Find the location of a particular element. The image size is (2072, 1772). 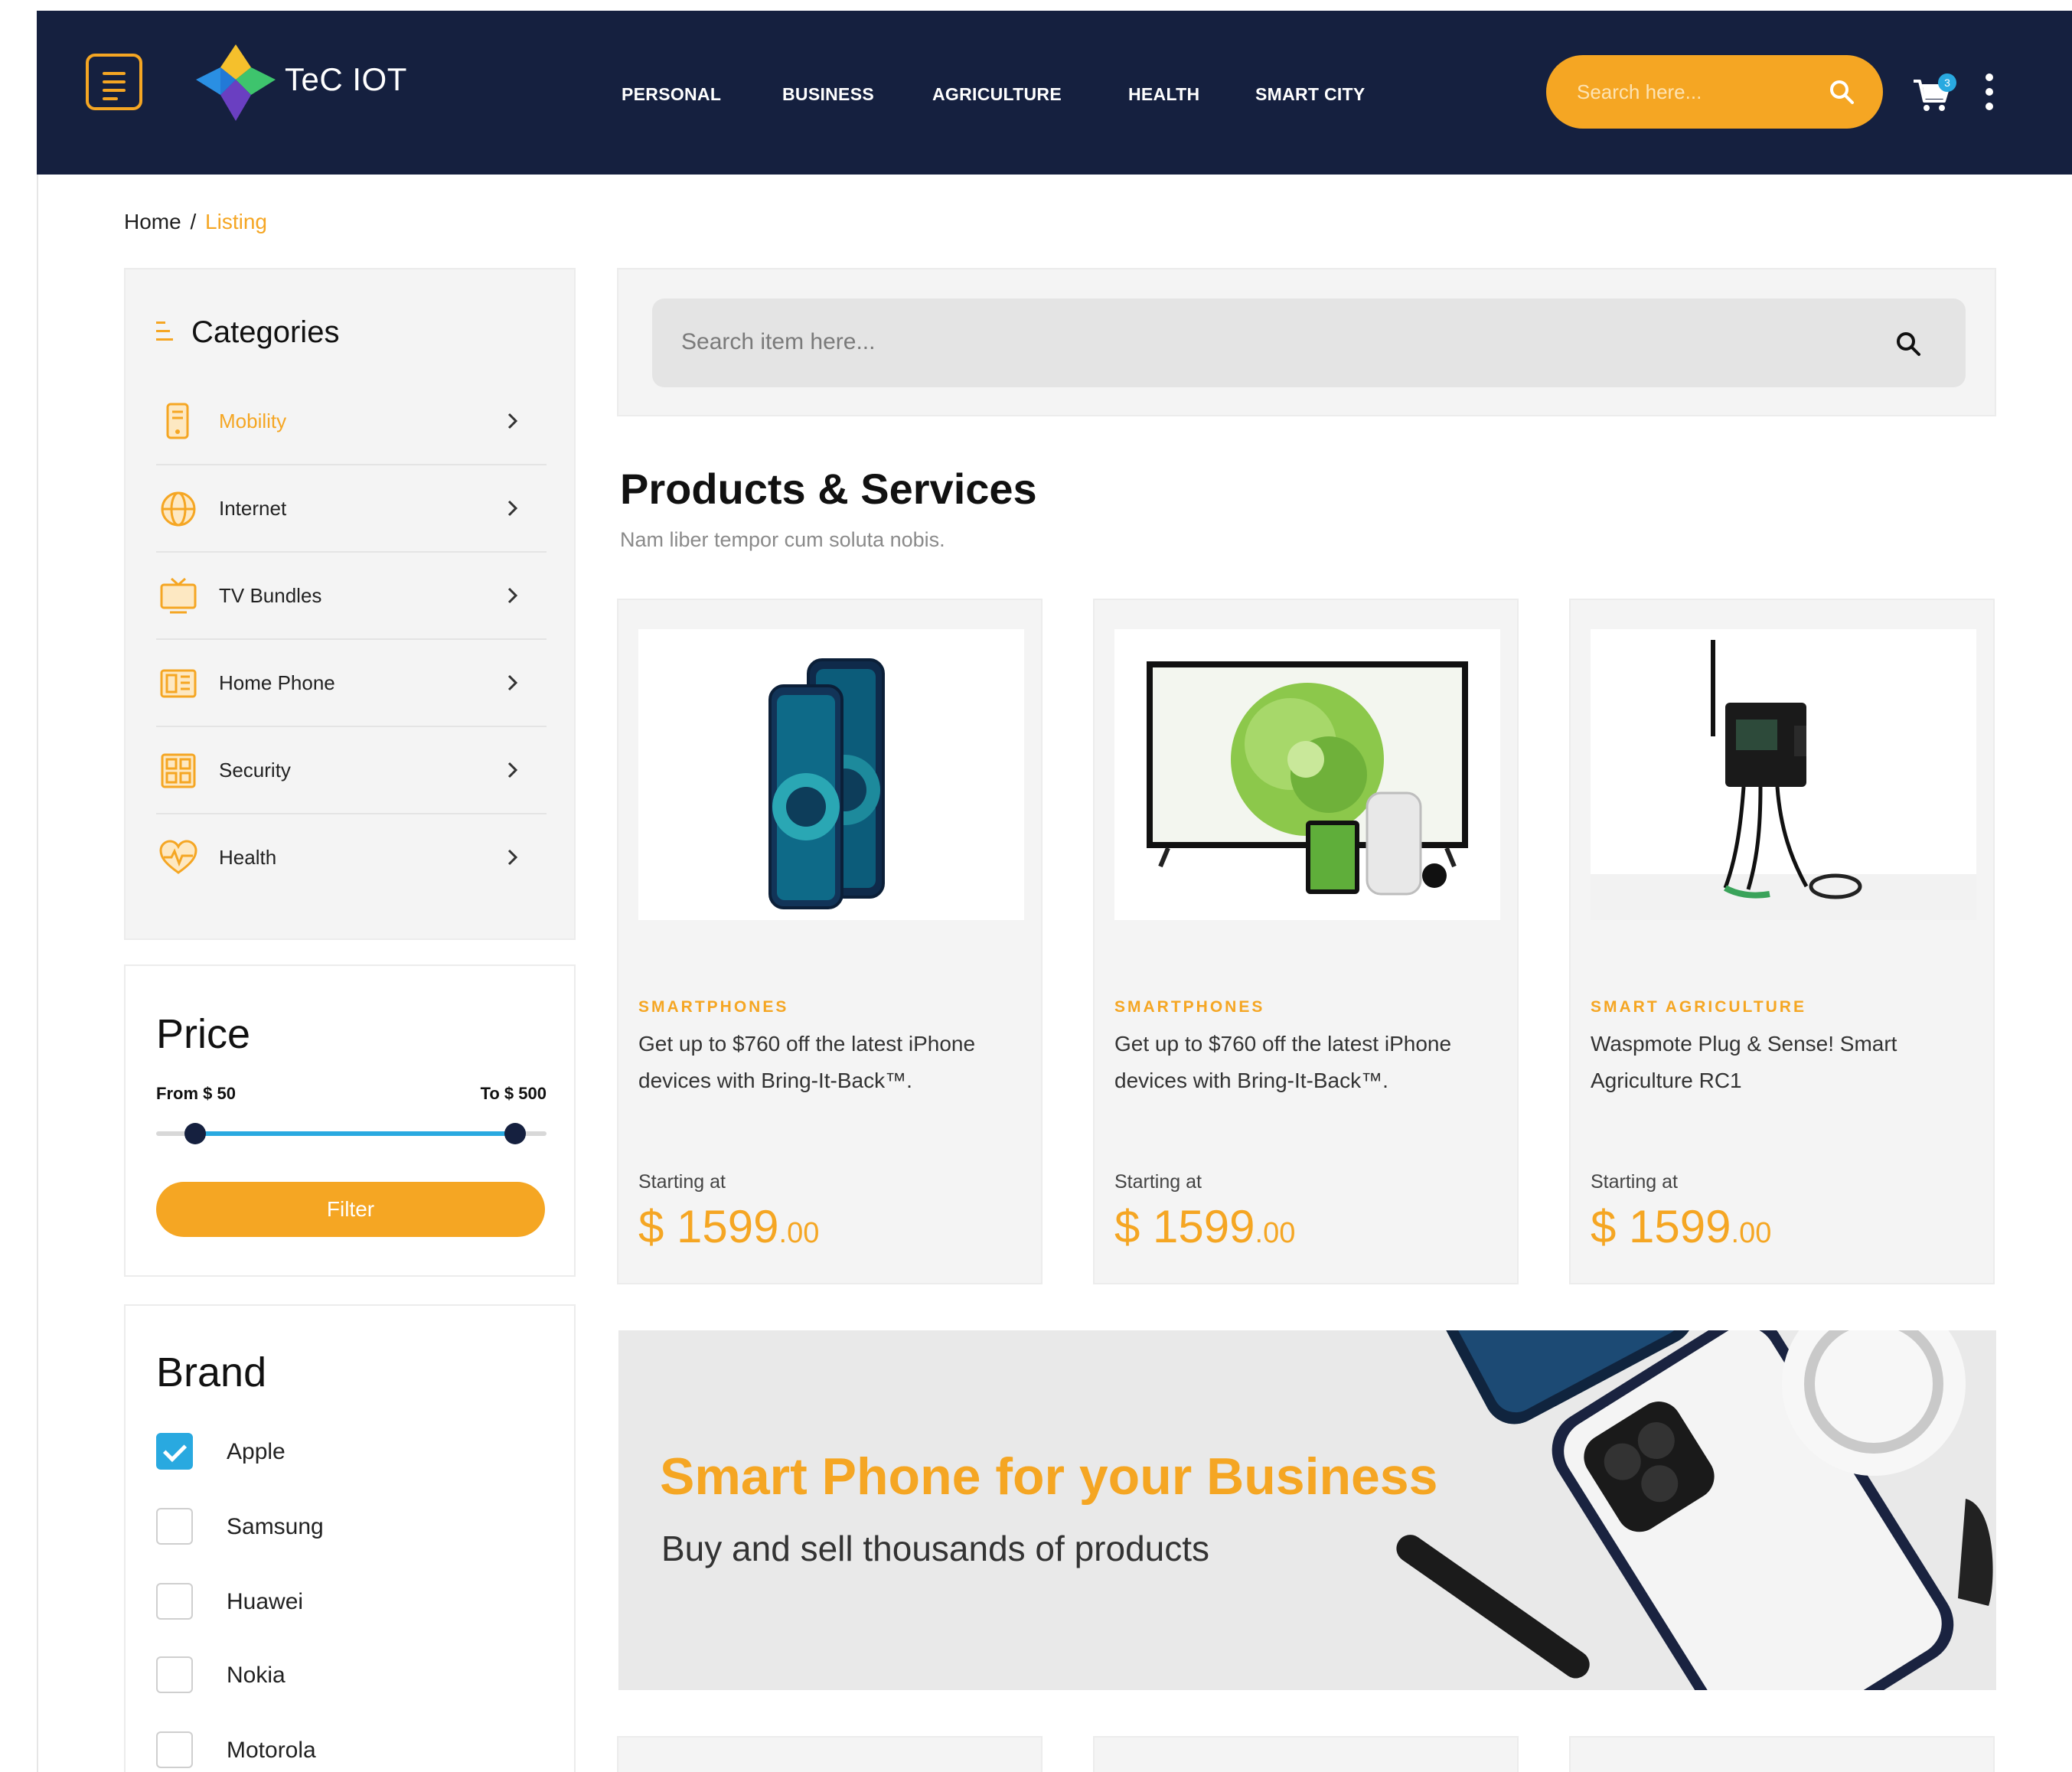

price-range-slider is located at coordinates (352, 1133).